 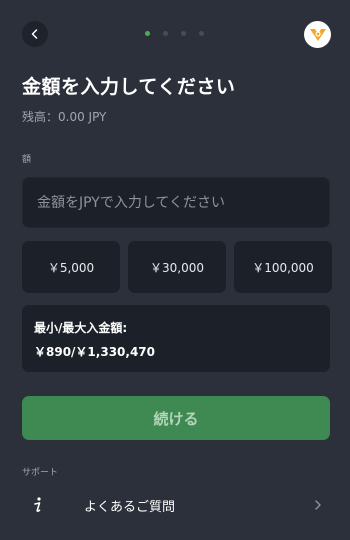 What do you see at coordinates (129, 87) in the screenshot?
I see `page-title: 金額を入力してください` at bounding box center [129, 87].